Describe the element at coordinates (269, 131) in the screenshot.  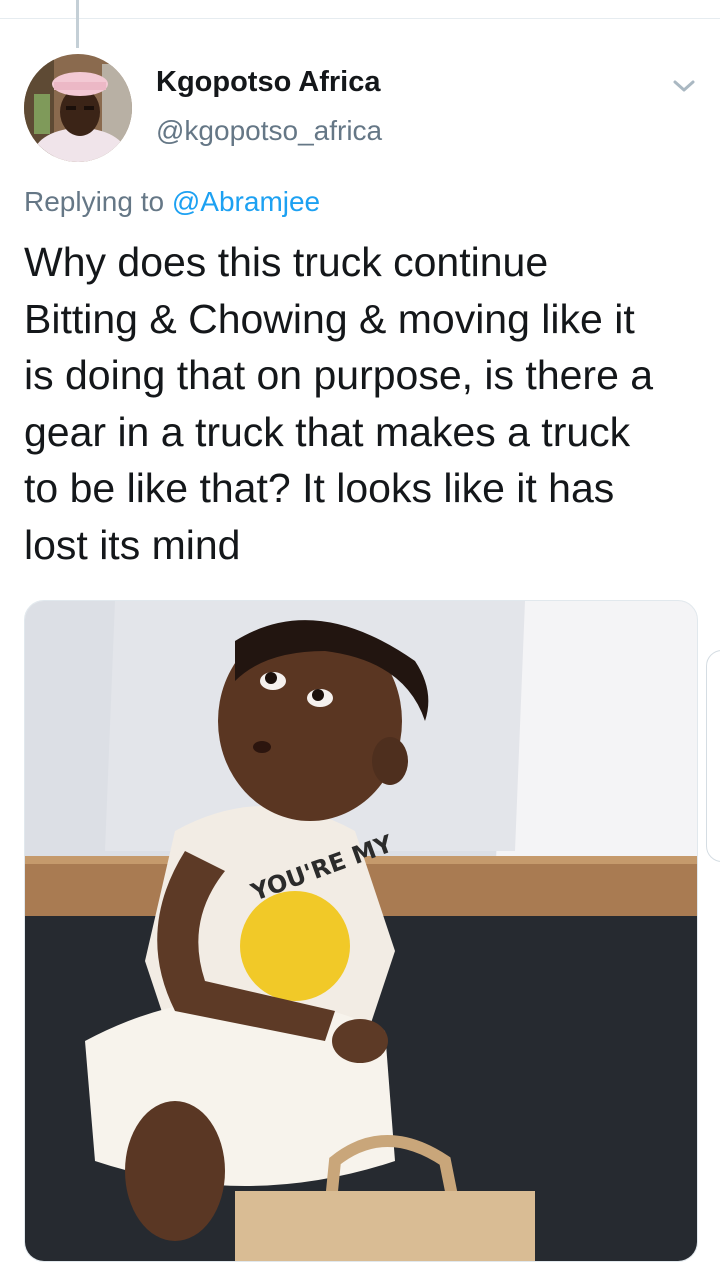
I see `author-handle: @kgopotso_africa` at that location.